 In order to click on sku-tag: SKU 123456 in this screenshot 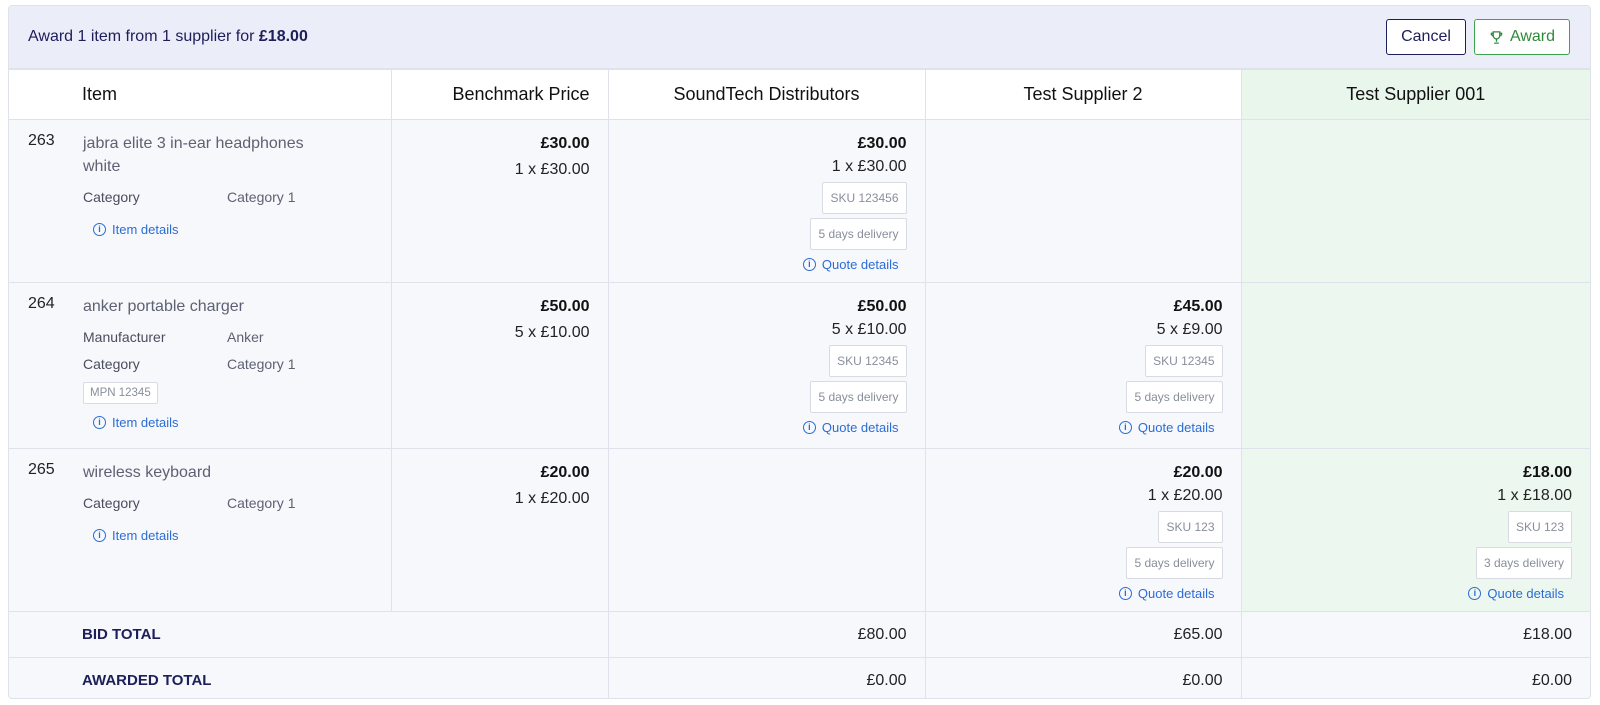, I will do `click(864, 198)`.